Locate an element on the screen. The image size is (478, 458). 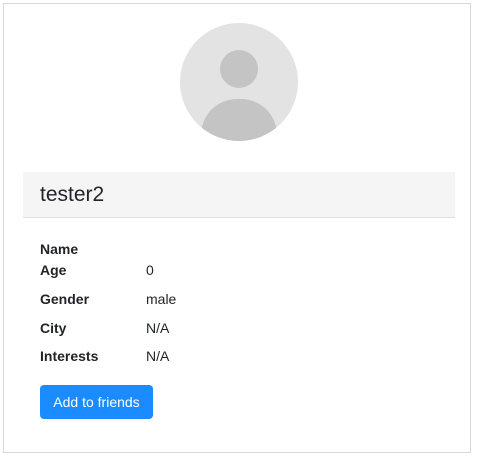
field-value-gender: male is located at coordinates (161, 299).